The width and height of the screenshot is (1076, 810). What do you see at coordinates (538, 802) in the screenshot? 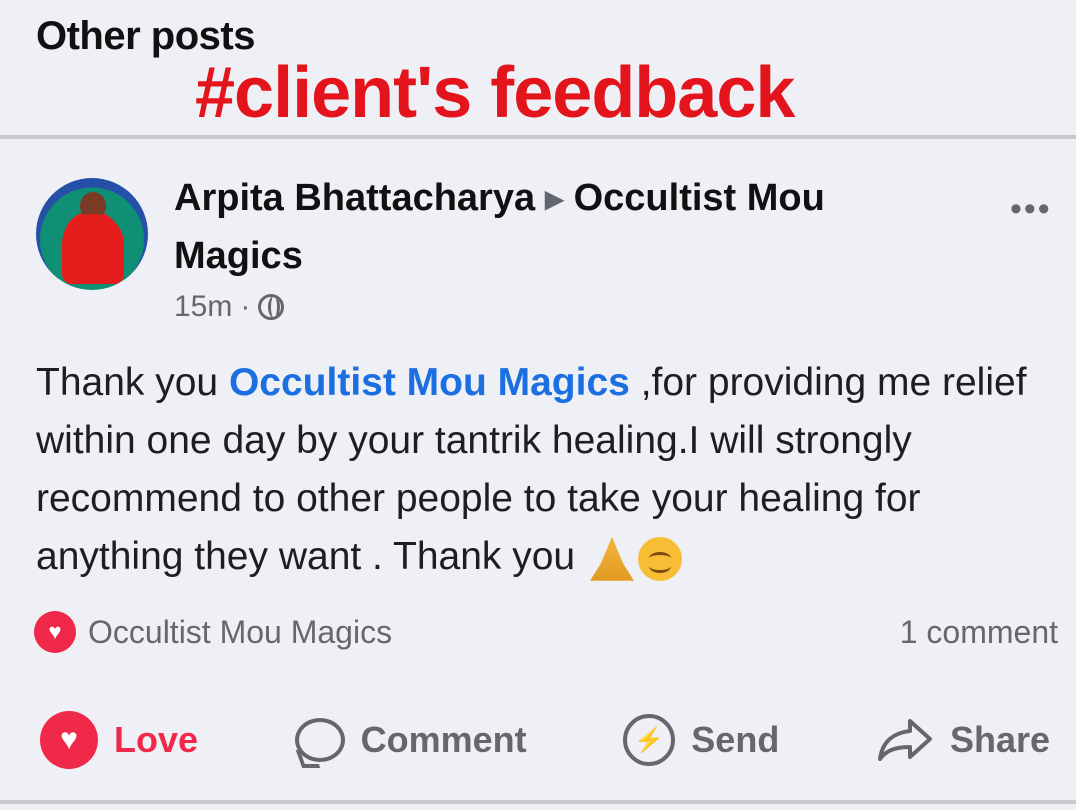
I see `bottom-divider` at bounding box center [538, 802].